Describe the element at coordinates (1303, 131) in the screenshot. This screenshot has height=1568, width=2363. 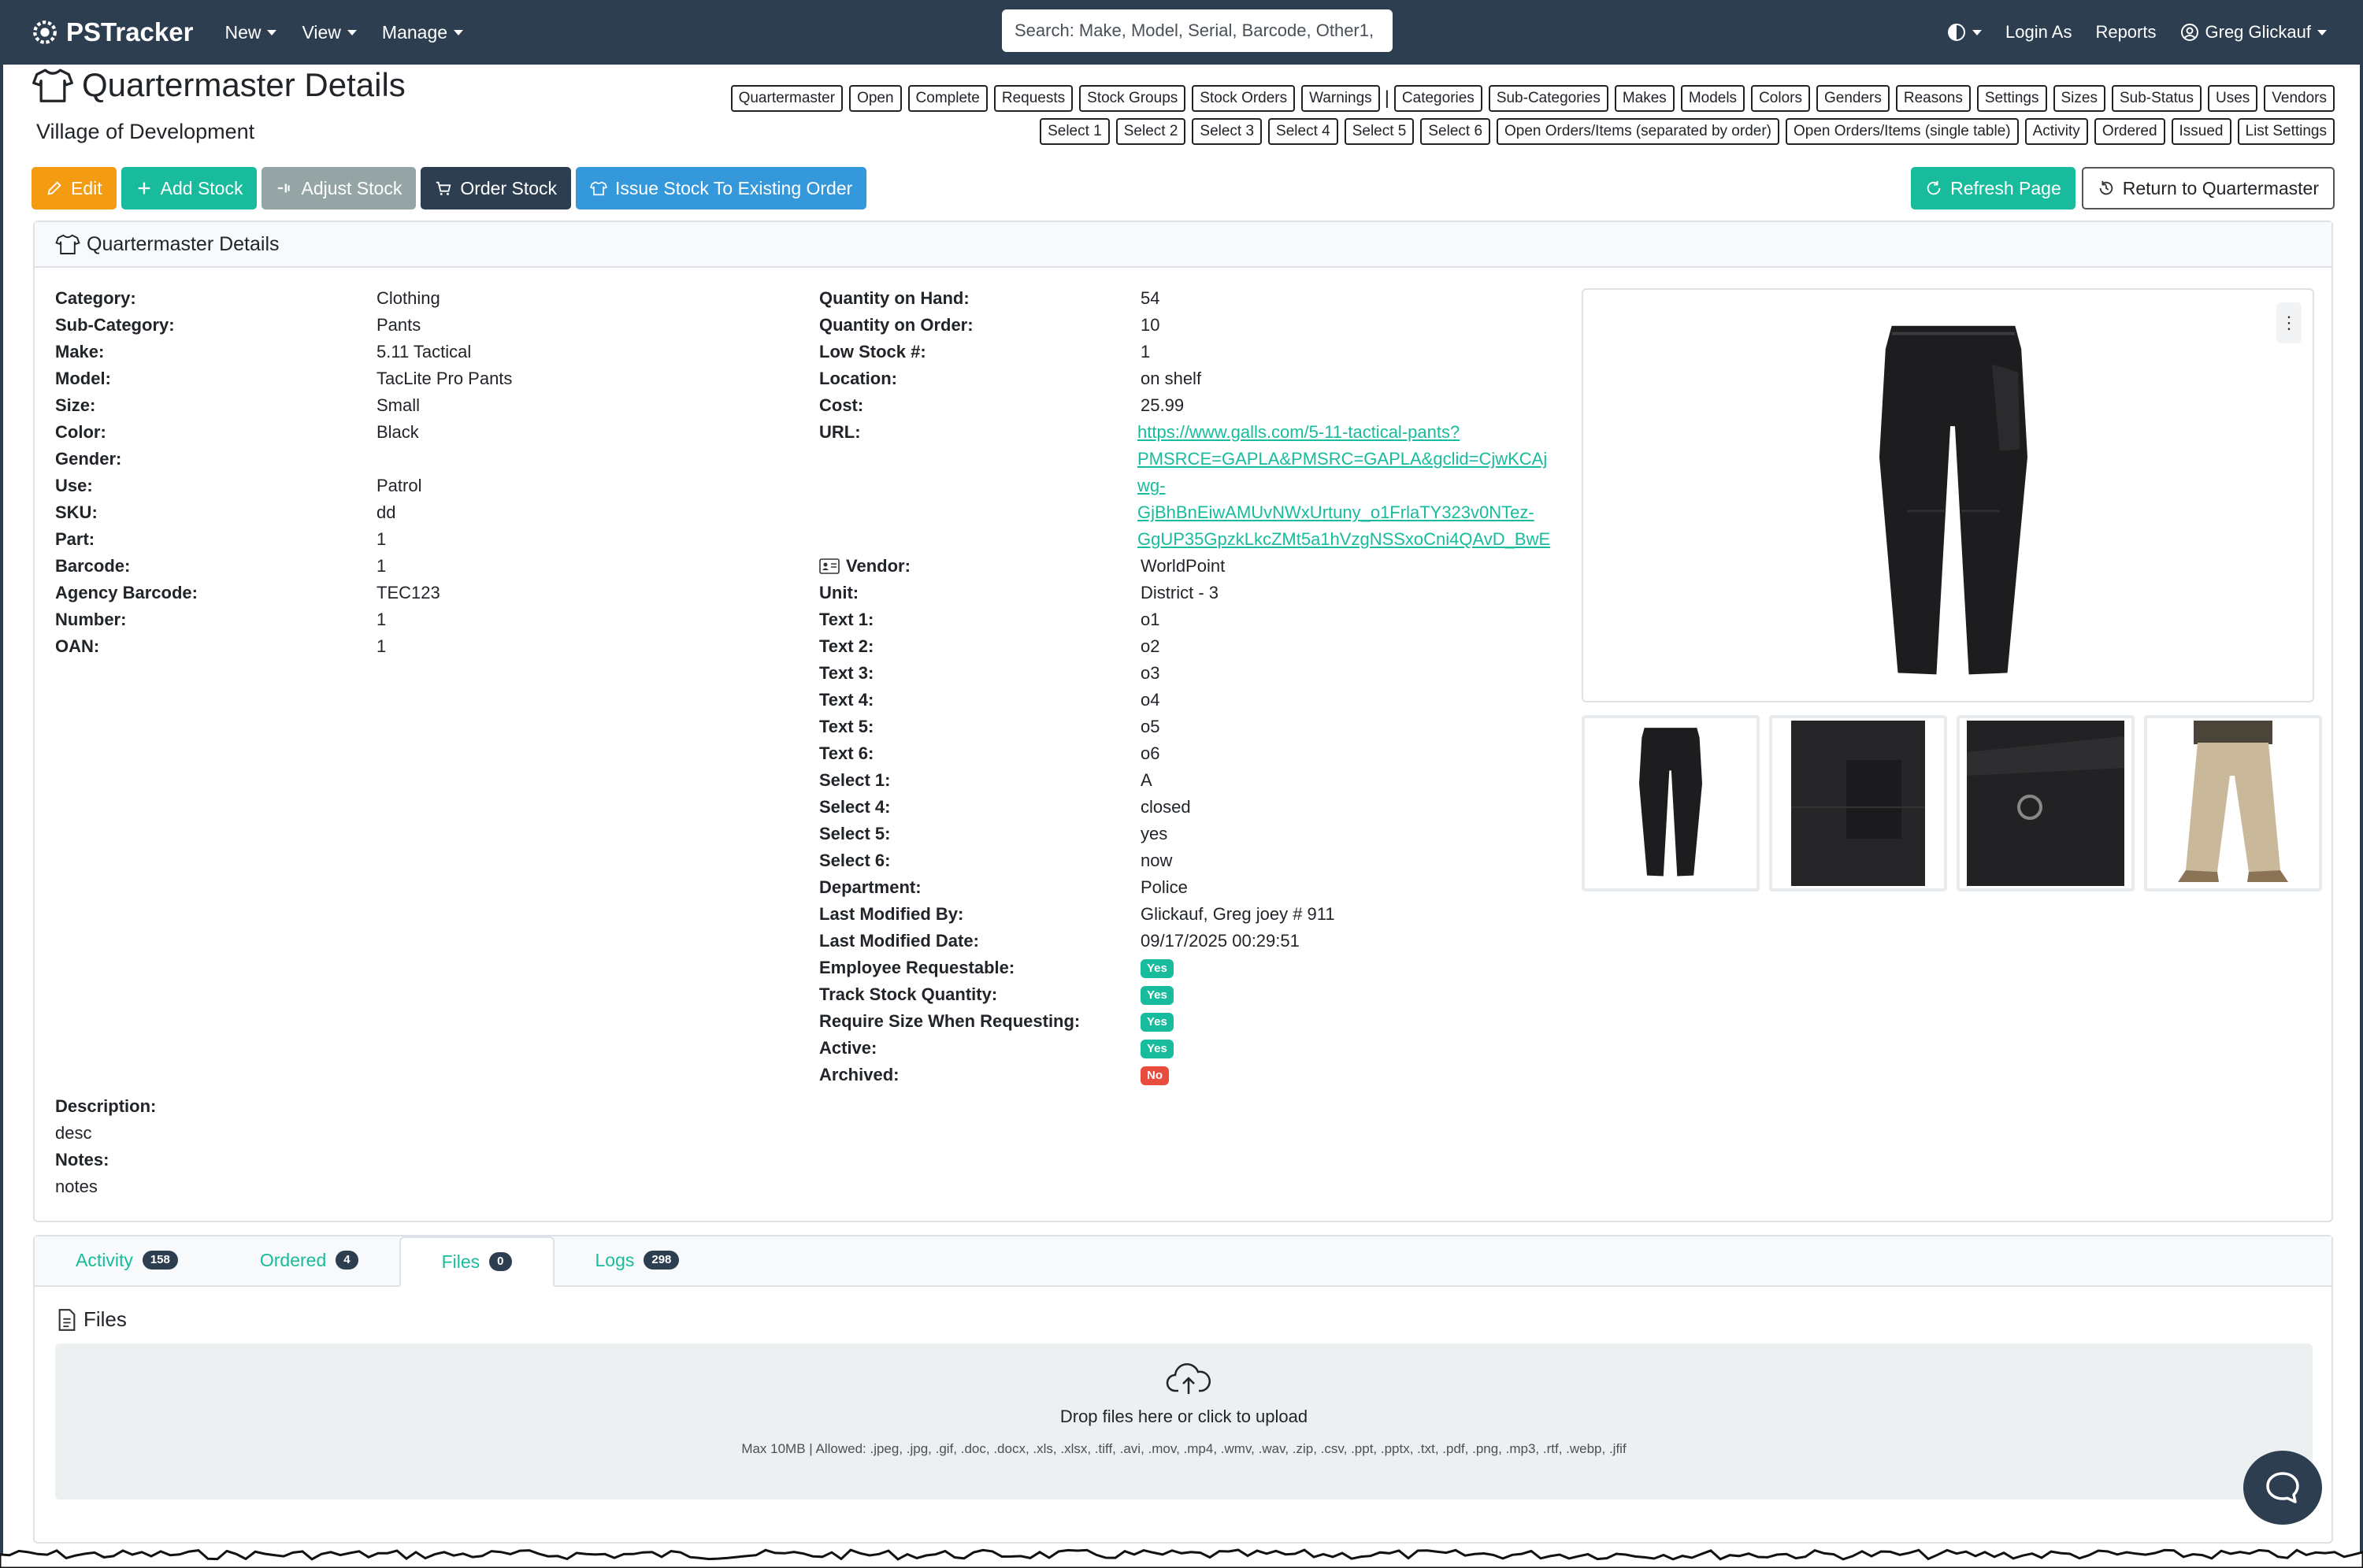
I see `nav-button-select-4: Select 4` at that location.